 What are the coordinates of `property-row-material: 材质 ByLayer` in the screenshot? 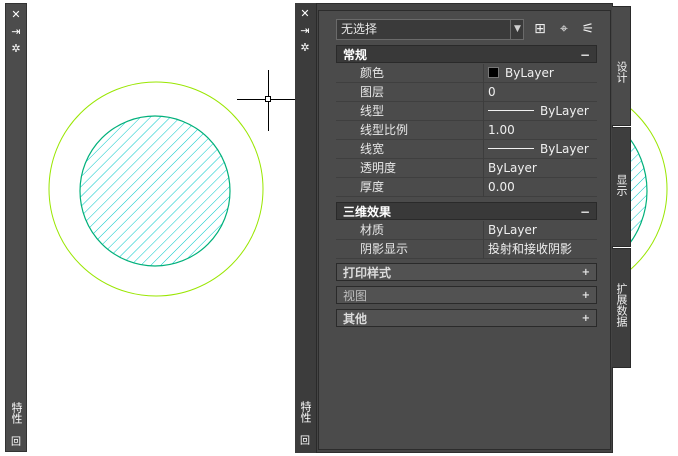 It's located at (466, 230).